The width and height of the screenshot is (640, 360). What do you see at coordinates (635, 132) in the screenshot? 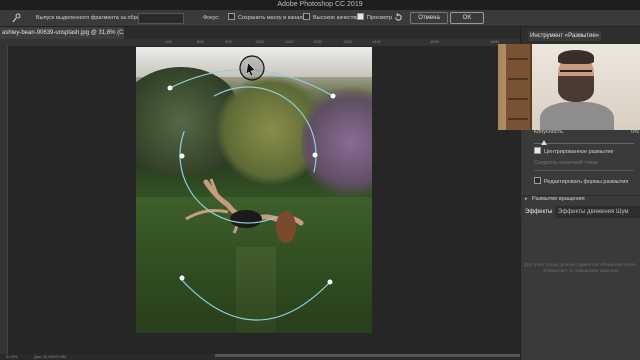
I see `taper-value: 0%` at bounding box center [635, 132].